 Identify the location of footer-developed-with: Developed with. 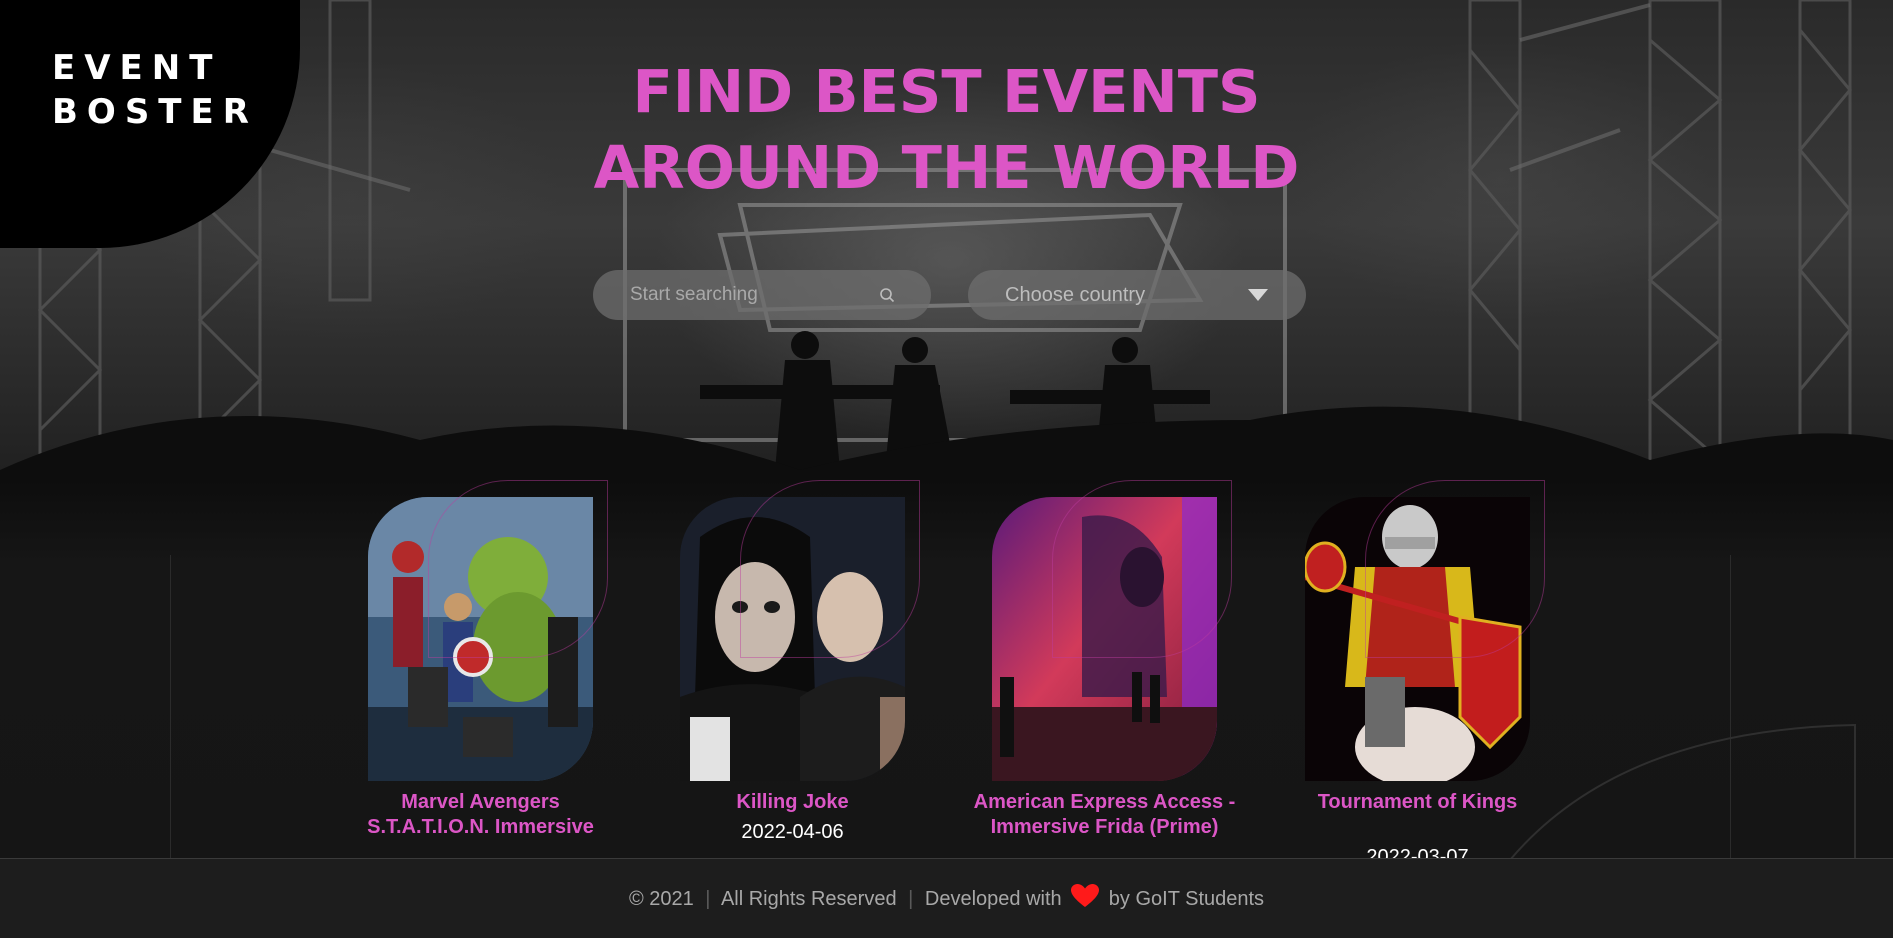
(993, 899).